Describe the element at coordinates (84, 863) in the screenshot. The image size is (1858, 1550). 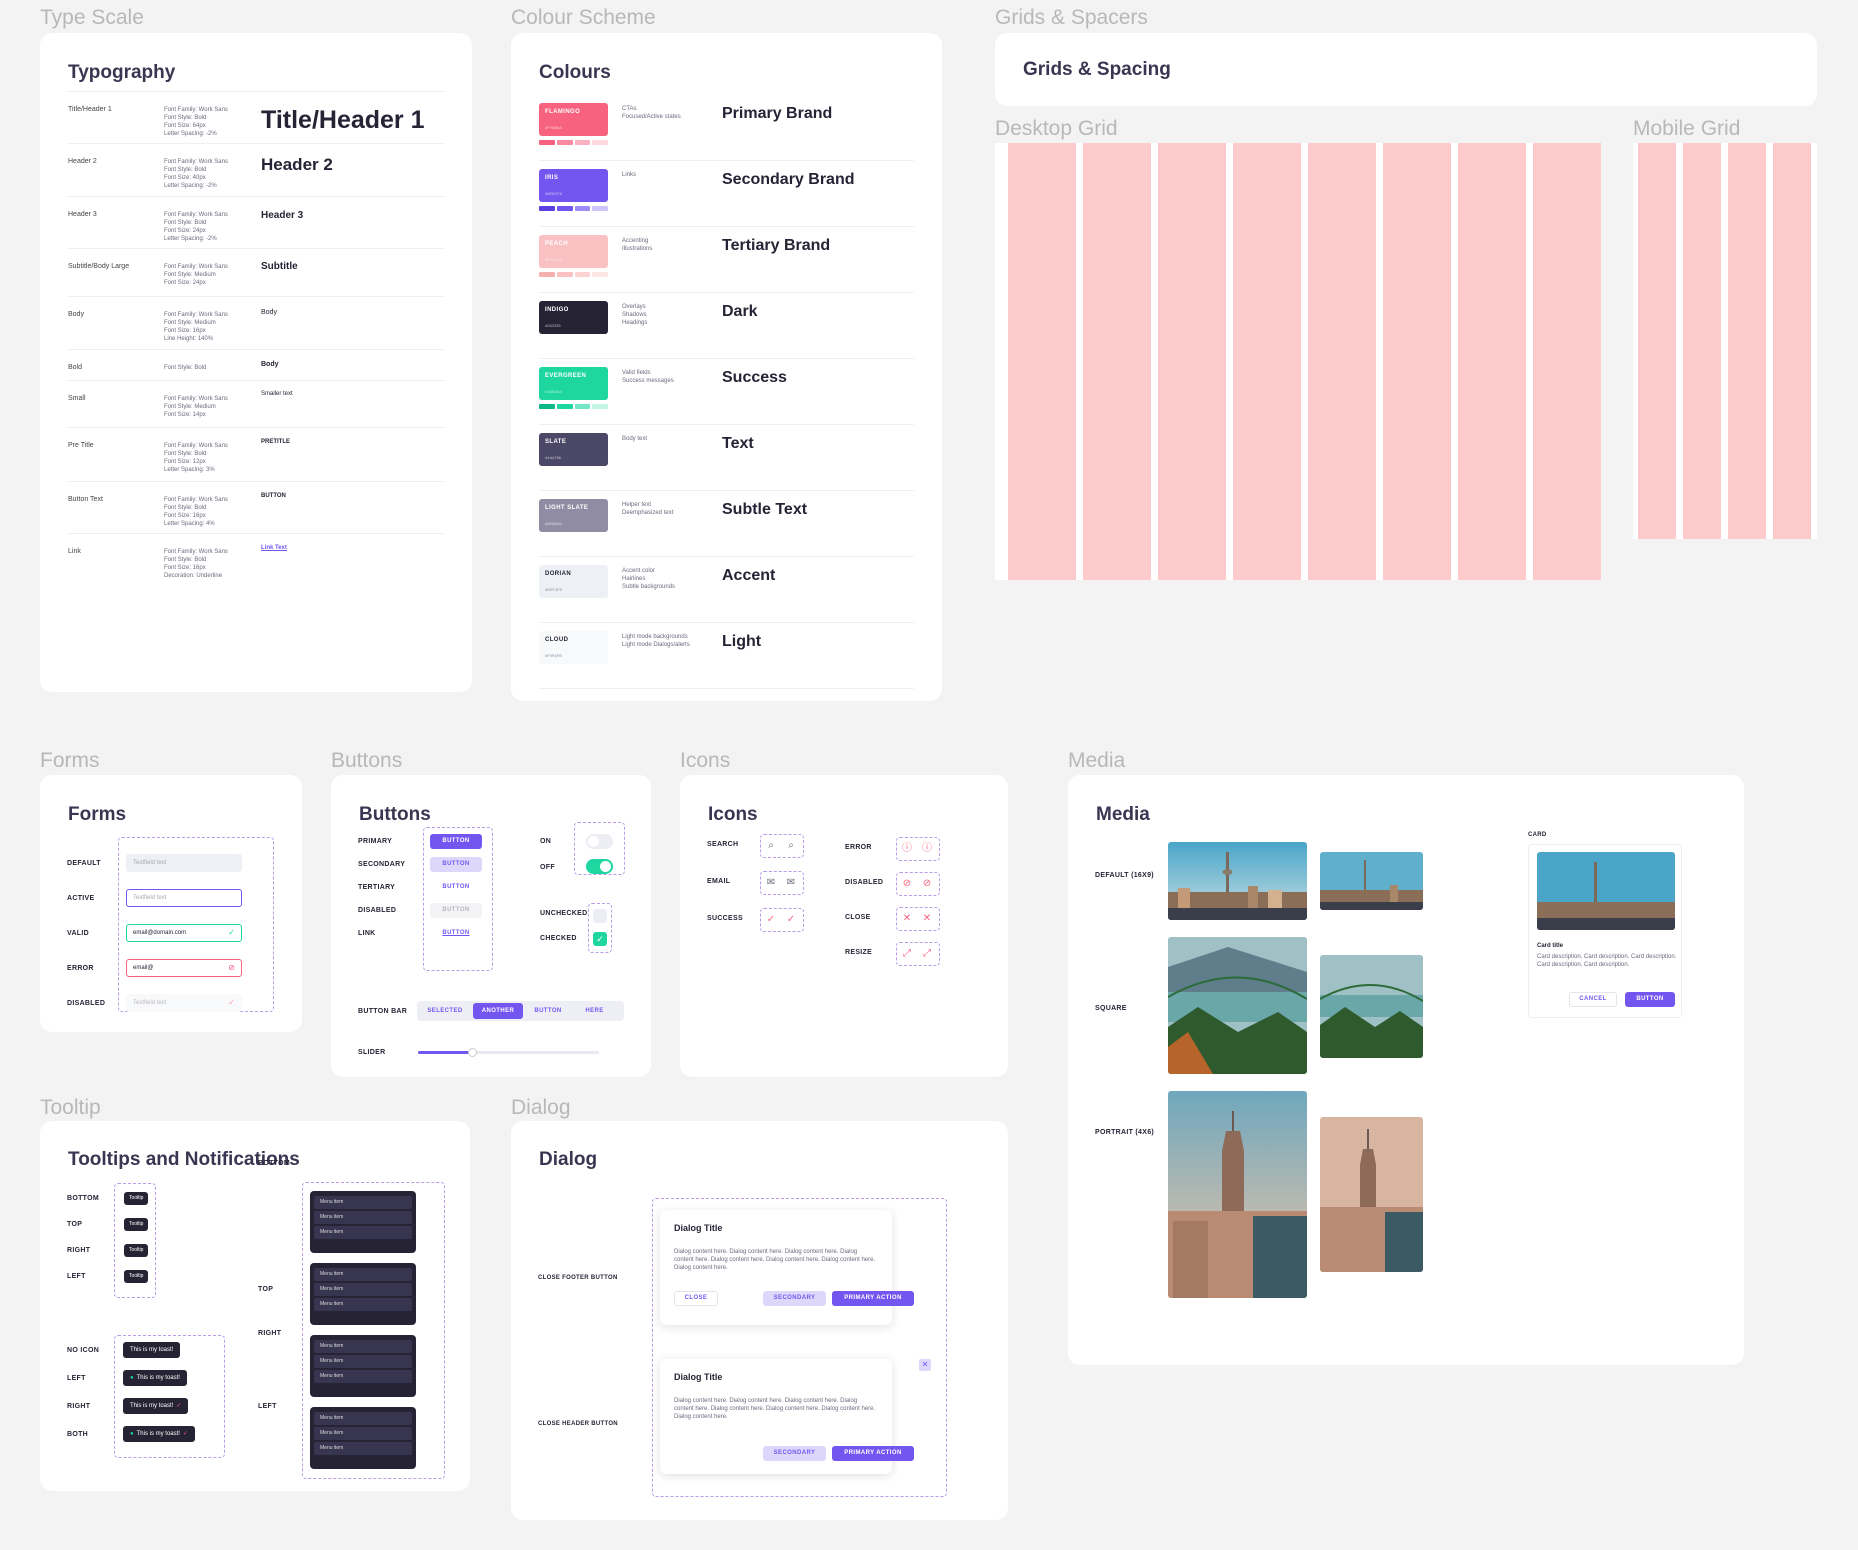
I see `form-state-label: DEFAULT` at that location.